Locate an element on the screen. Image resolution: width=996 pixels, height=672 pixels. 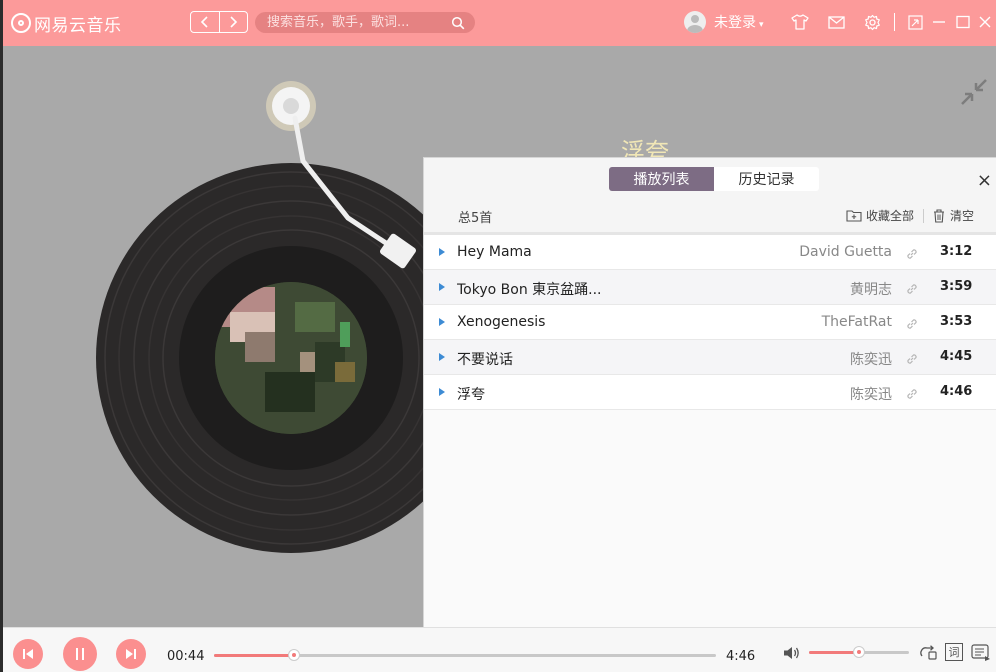
playlist-icon is located at coordinates (980, 652).